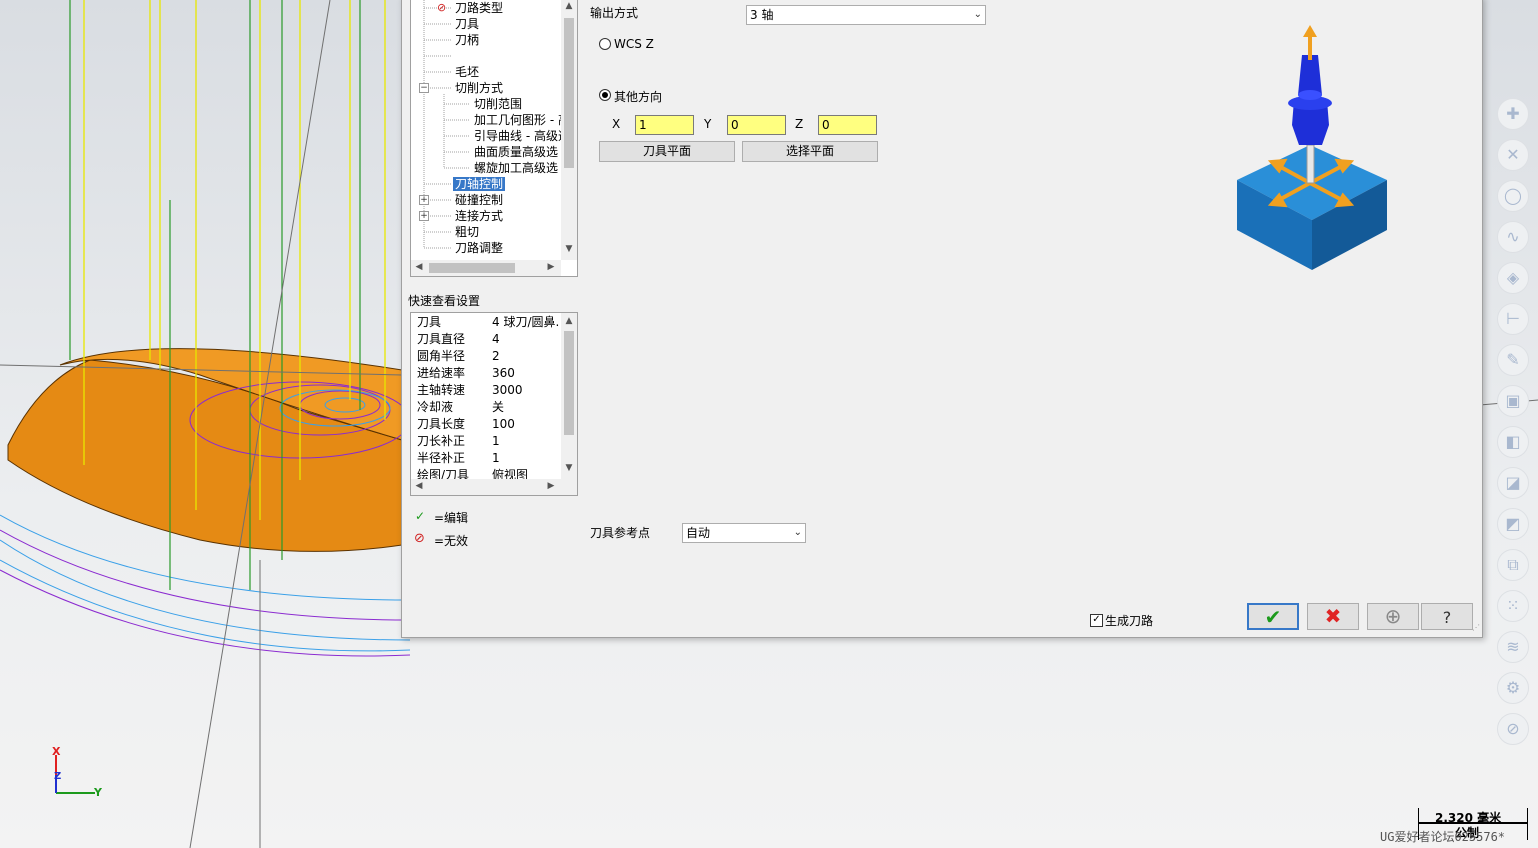 The height and width of the screenshot is (848, 1538). Describe the element at coordinates (866, 15) in the screenshot. I see `output-select: 3 轴 ⌄` at that location.